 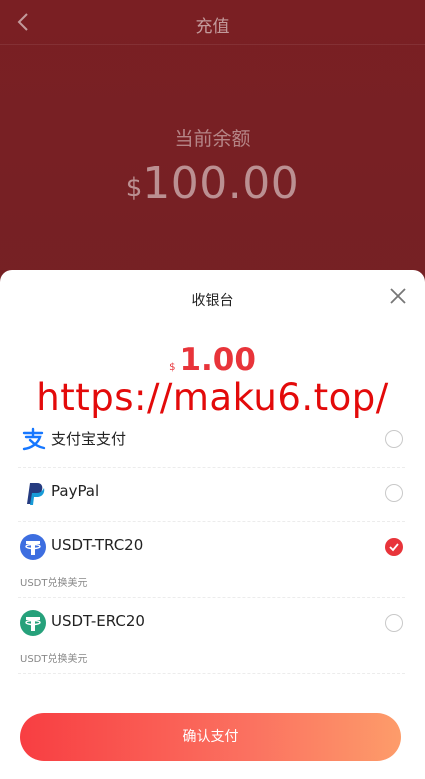 What do you see at coordinates (394, 623) in the screenshot?
I see `radio-usdt-erc20` at bounding box center [394, 623].